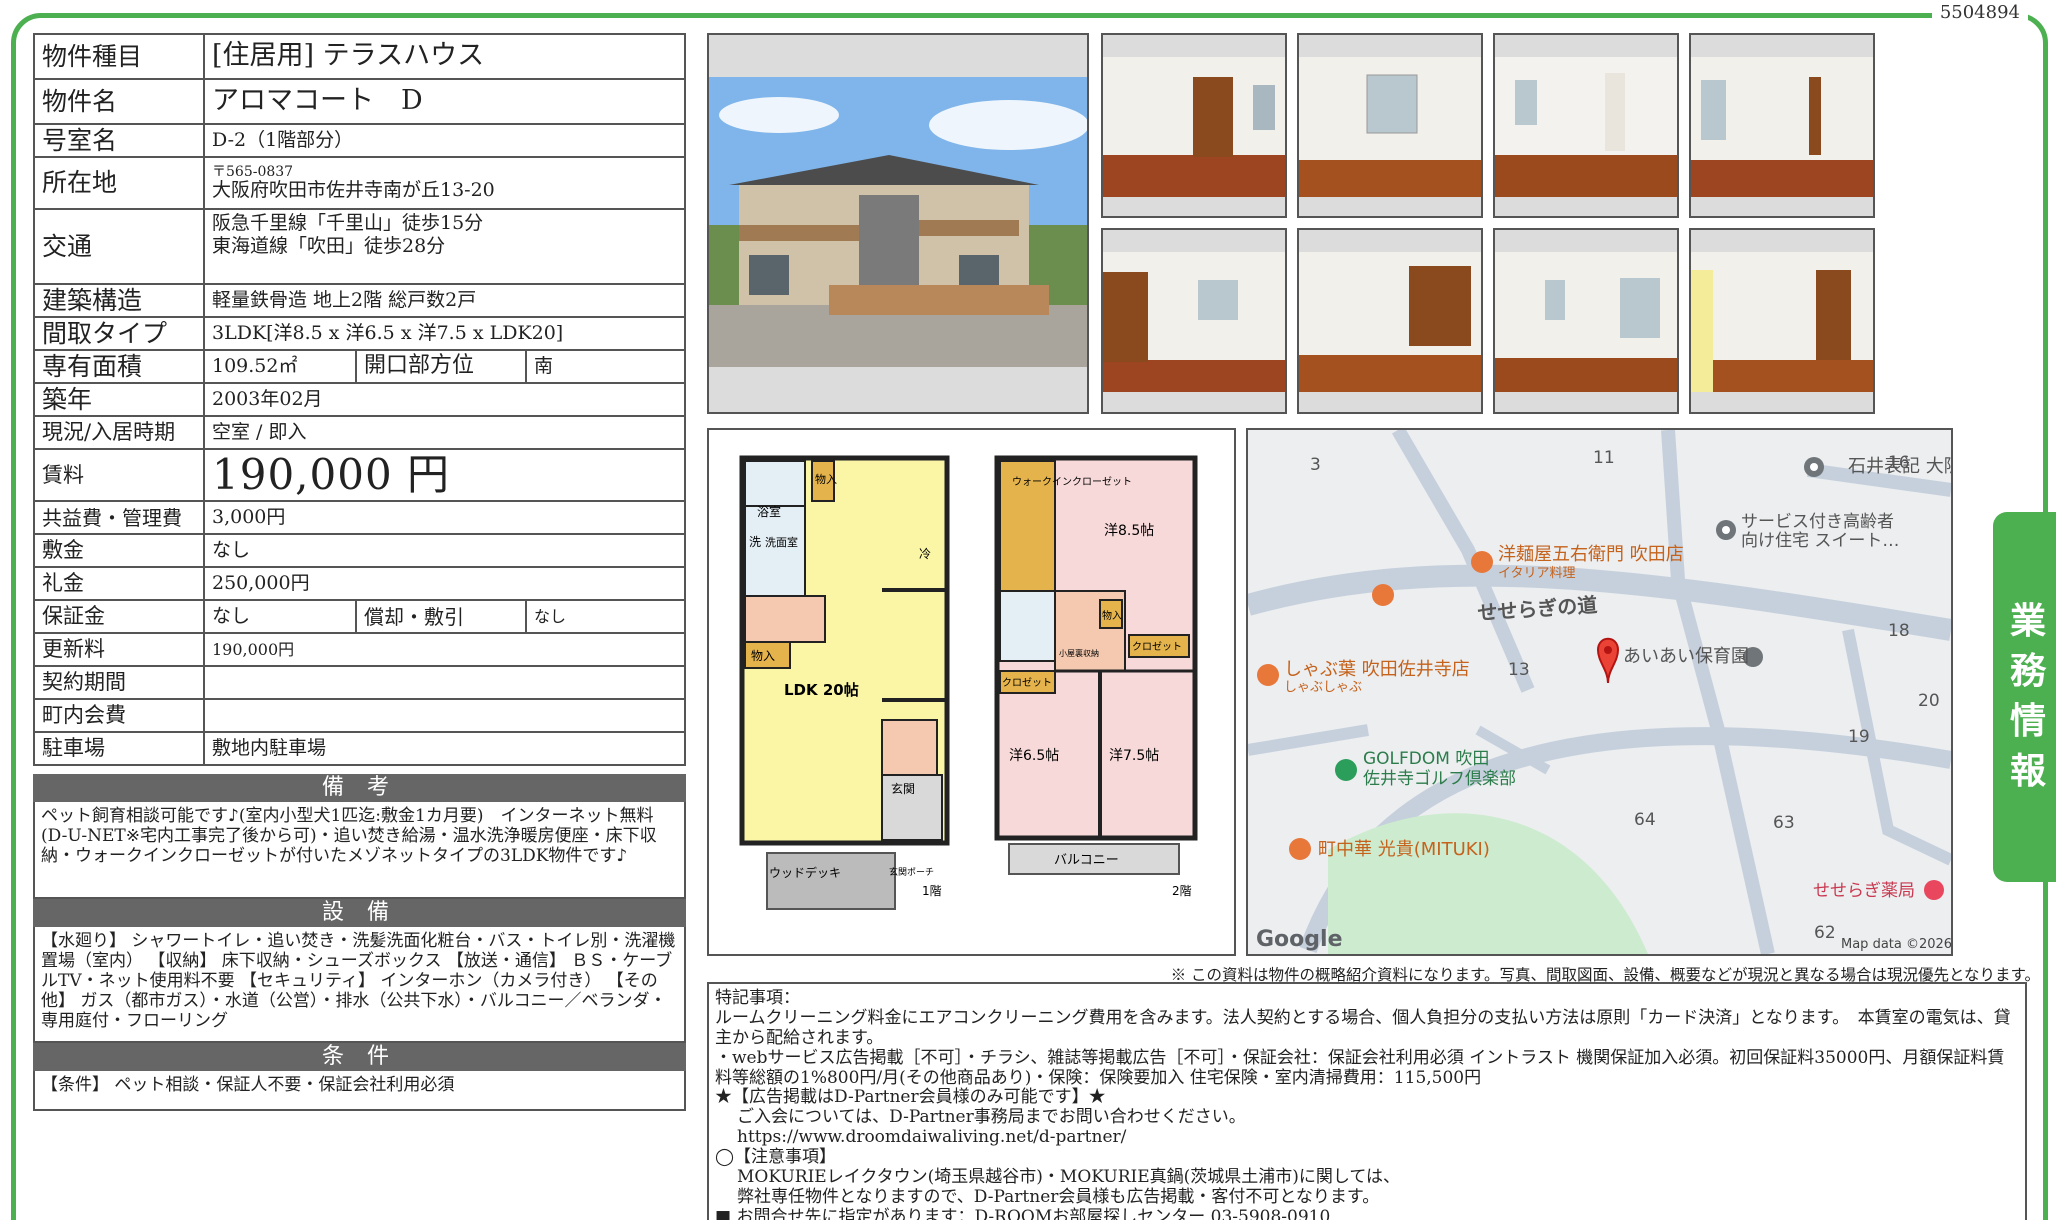 The width and height of the screenshot is (2056, 1220). I want to click on floor-area: 109.52㎡, so click(280, 366).